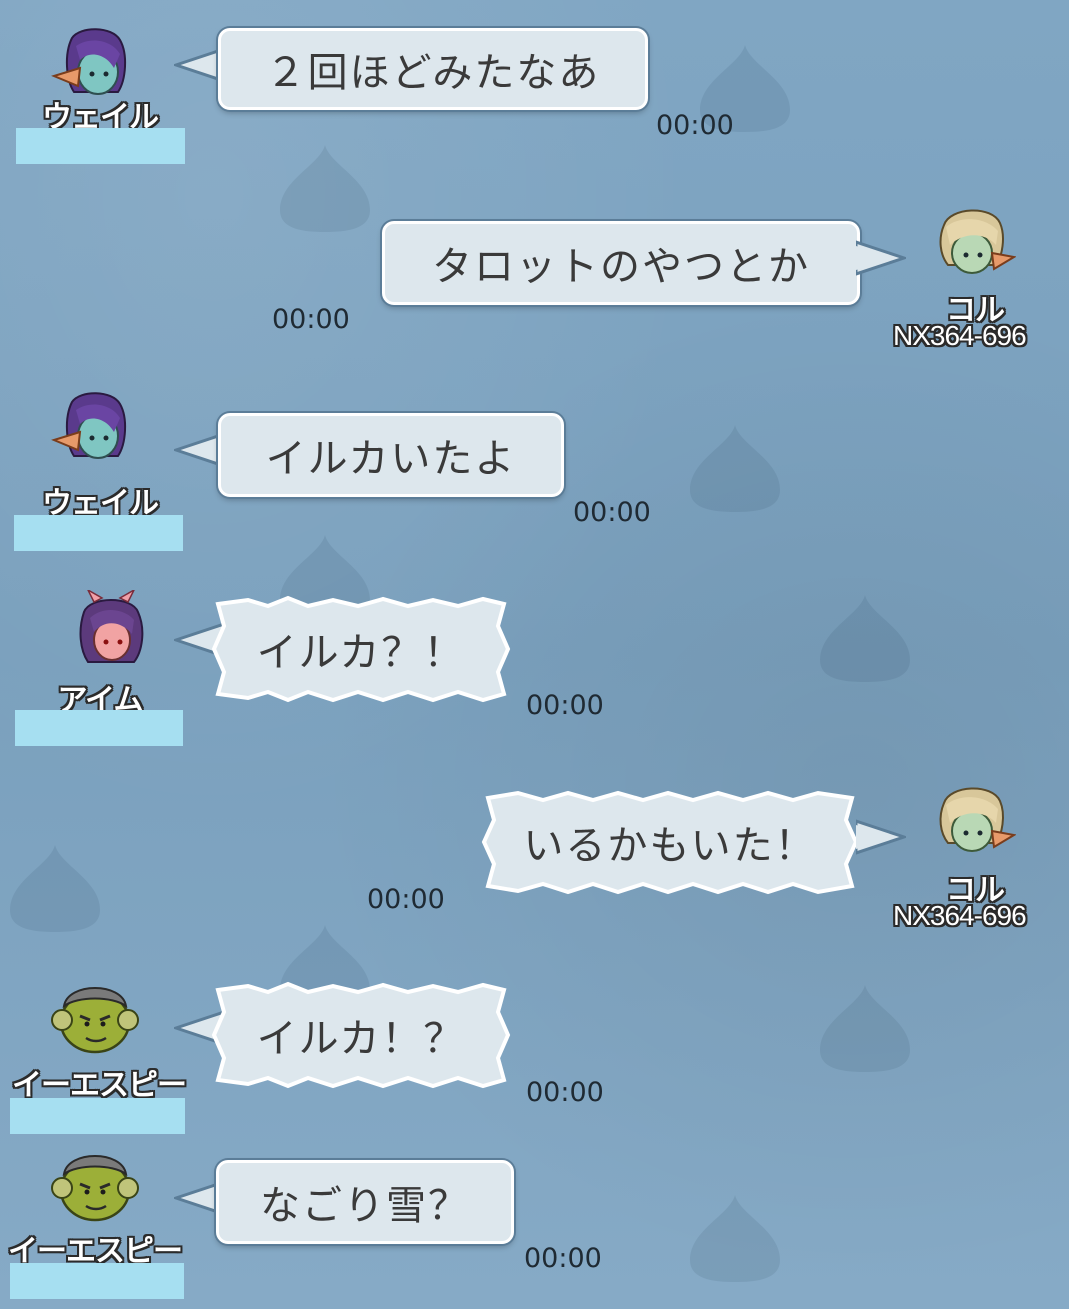  Describe the element at coordinates (433, 69) in the screenshot. I see `message-bubble: ２回ほどみたなあ` at that location.